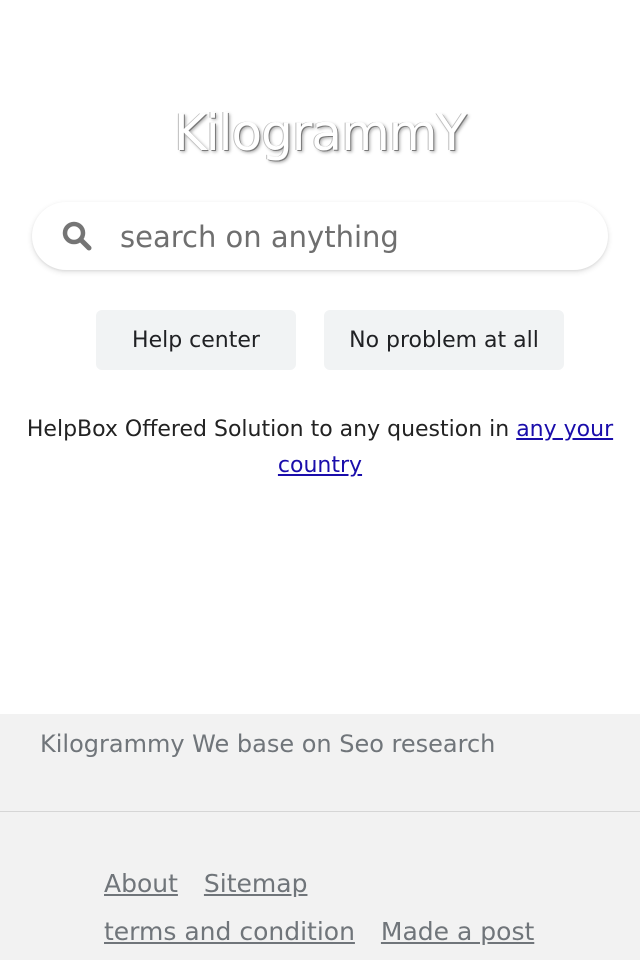 The image size is (640, 960). I want to click on footer-description: Kilogrammy We base on Seo research, so click(268, 744).